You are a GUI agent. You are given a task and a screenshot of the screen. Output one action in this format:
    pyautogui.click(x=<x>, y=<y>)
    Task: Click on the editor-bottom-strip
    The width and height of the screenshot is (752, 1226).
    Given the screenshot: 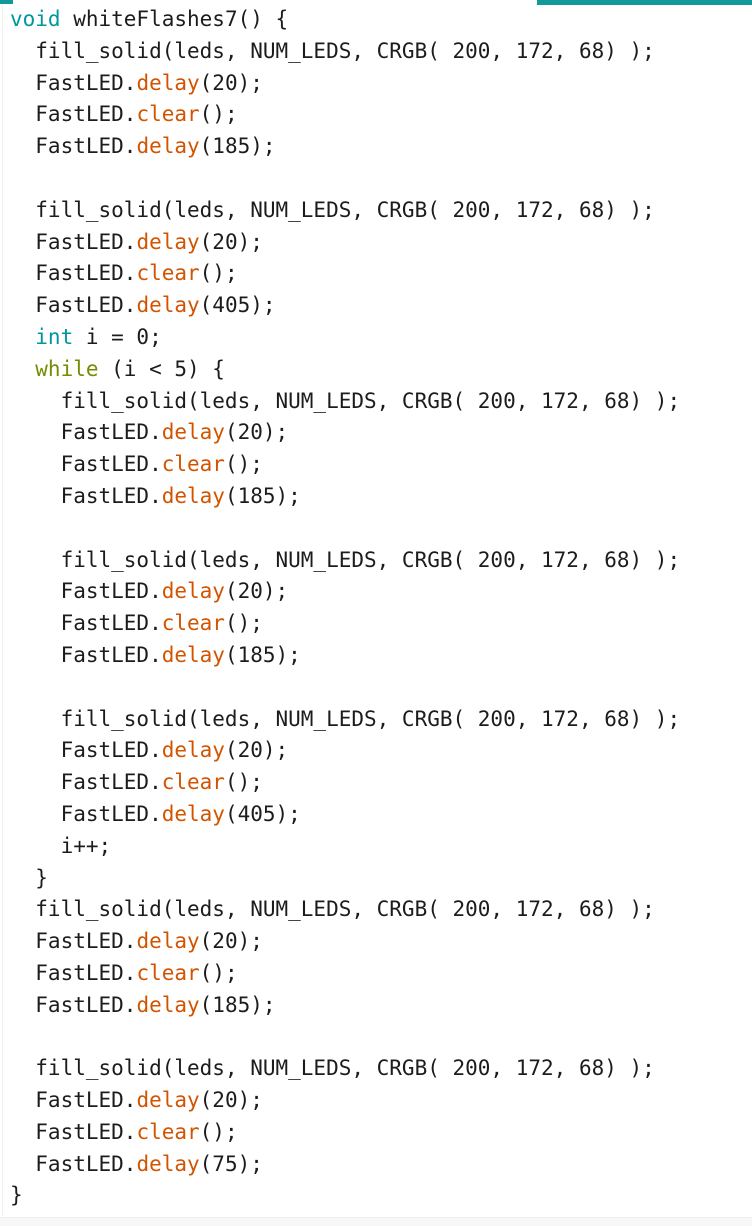 What is the action you would take?
    pyautogui.click(x=376, y=1221)
    